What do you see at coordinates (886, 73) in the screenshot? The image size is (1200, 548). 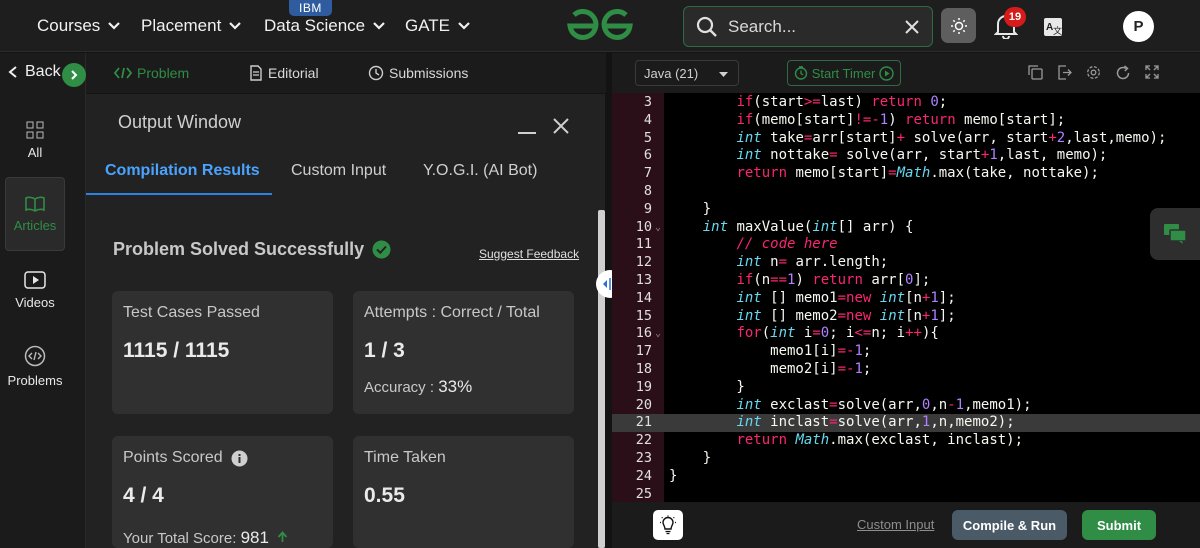 I see `play-circle-icon` at bounding box center [886, 73].